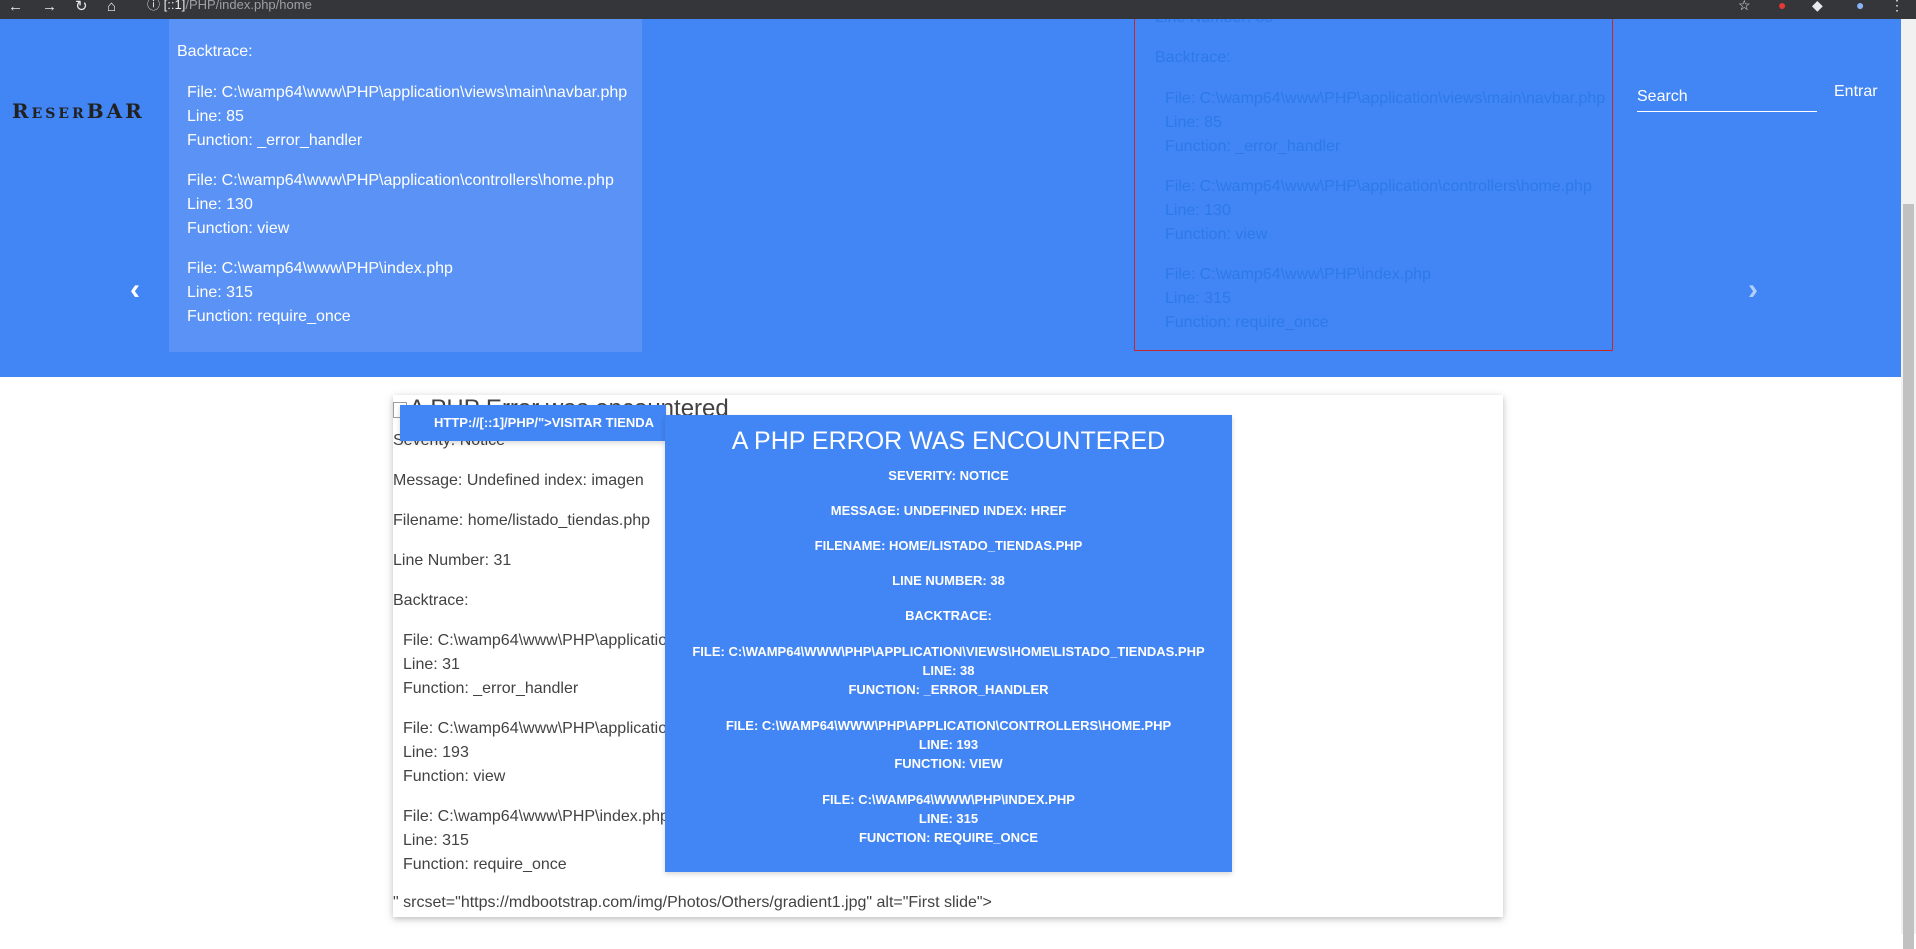  I want to click on error-message: Message: Undefined index: href, so click(948, 510).